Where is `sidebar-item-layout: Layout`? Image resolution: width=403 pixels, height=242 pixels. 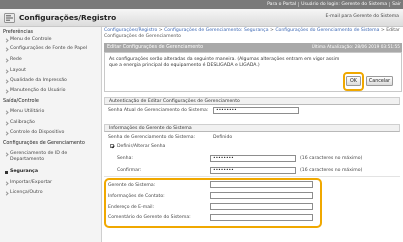 sidebar-item-layout: Layout is located at coordinates (18, 71).